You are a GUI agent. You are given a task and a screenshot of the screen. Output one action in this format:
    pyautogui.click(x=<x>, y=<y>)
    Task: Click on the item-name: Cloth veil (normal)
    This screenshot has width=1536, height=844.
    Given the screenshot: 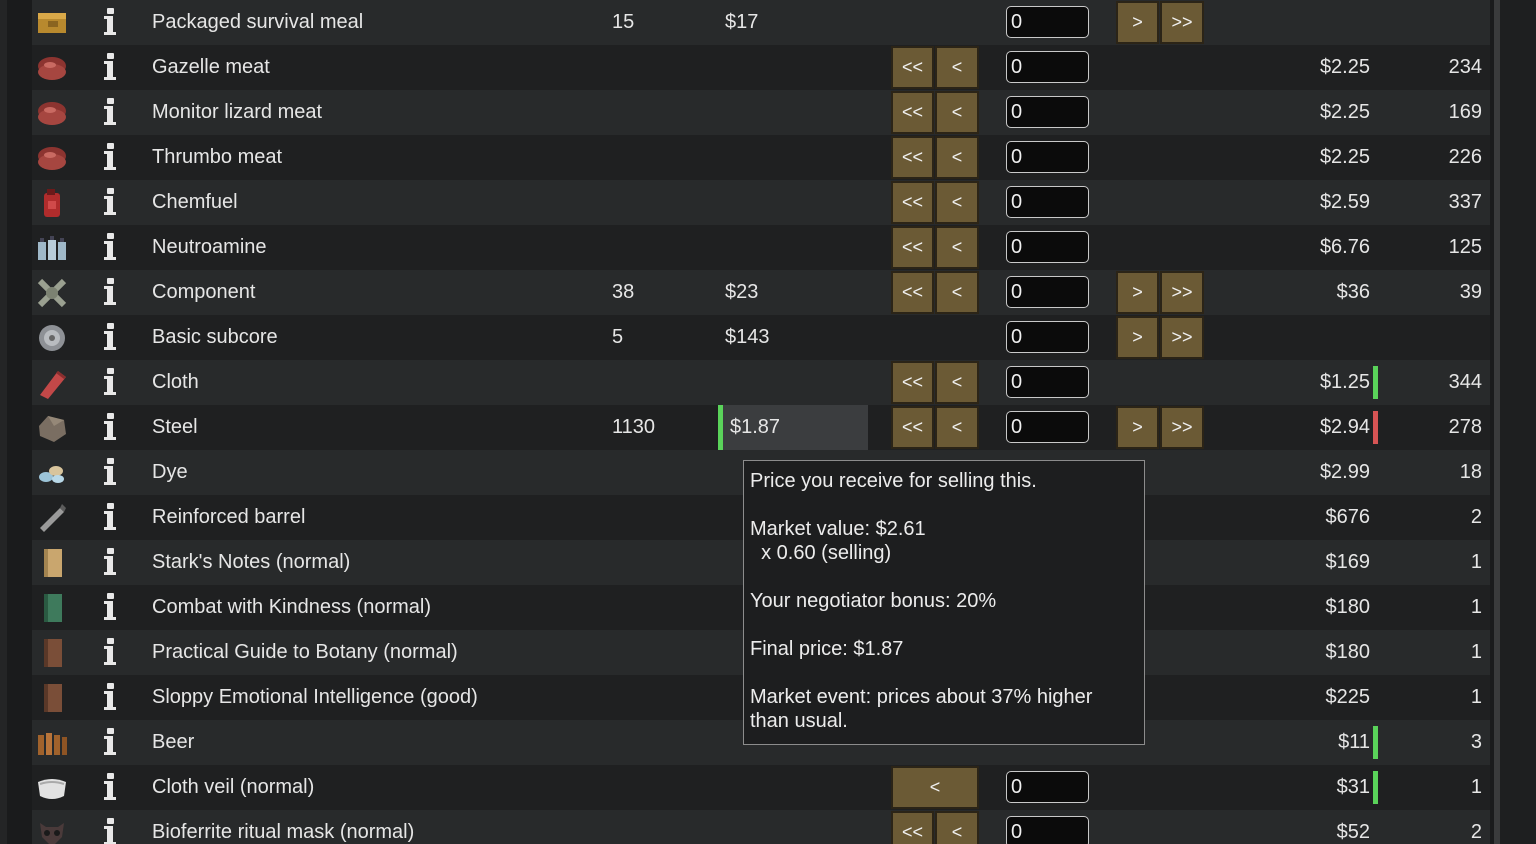 What is the action you would take?
    pyautogui.click(x=233, y=787)
    